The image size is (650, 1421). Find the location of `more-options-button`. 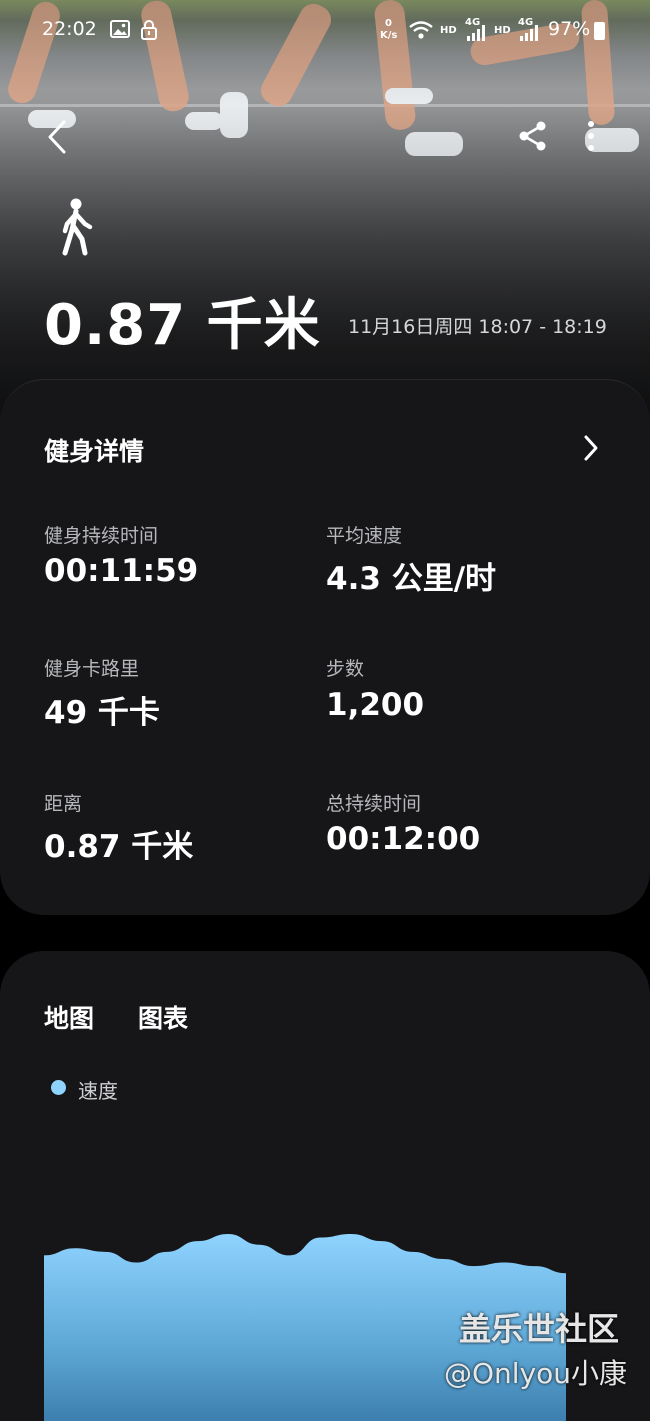

more-options-button is located at coordinates (591, 136).